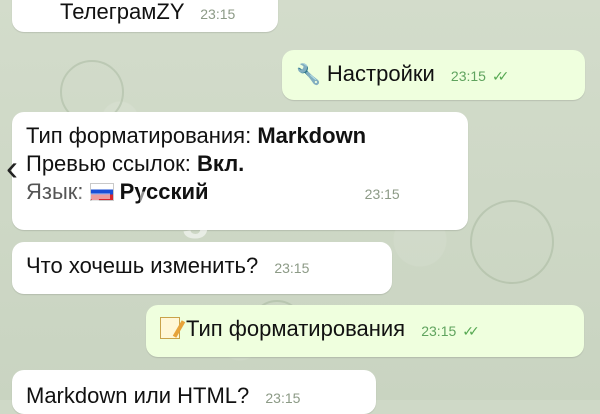  Describe the element at coordinates (12, 168) in the screenshot. I see `back-arrow-icon: ‹` at that location.